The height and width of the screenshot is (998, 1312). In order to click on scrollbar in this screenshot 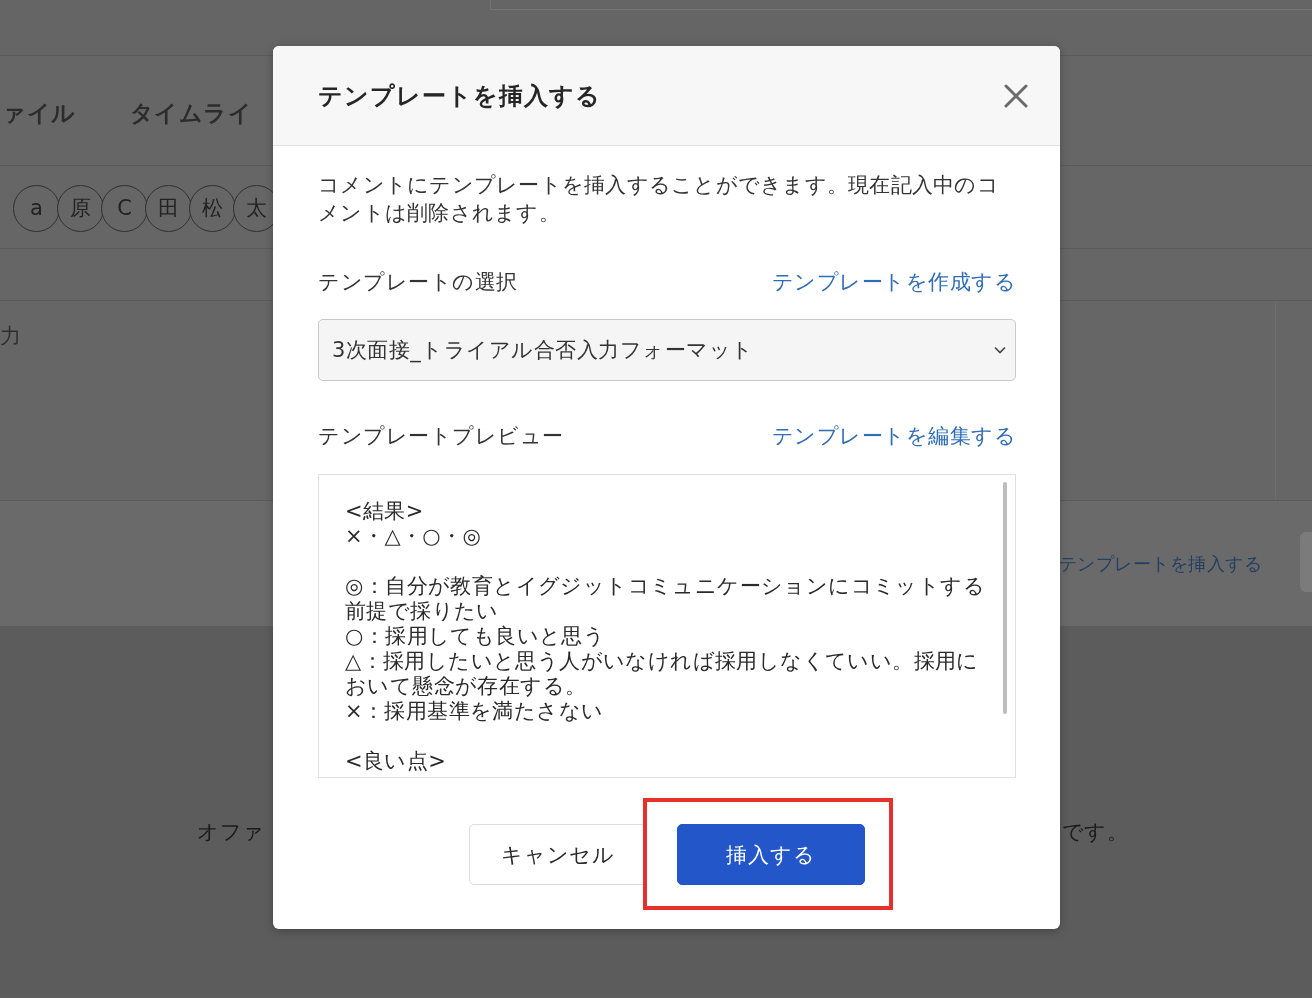, I will do `click(1005, 598)`.